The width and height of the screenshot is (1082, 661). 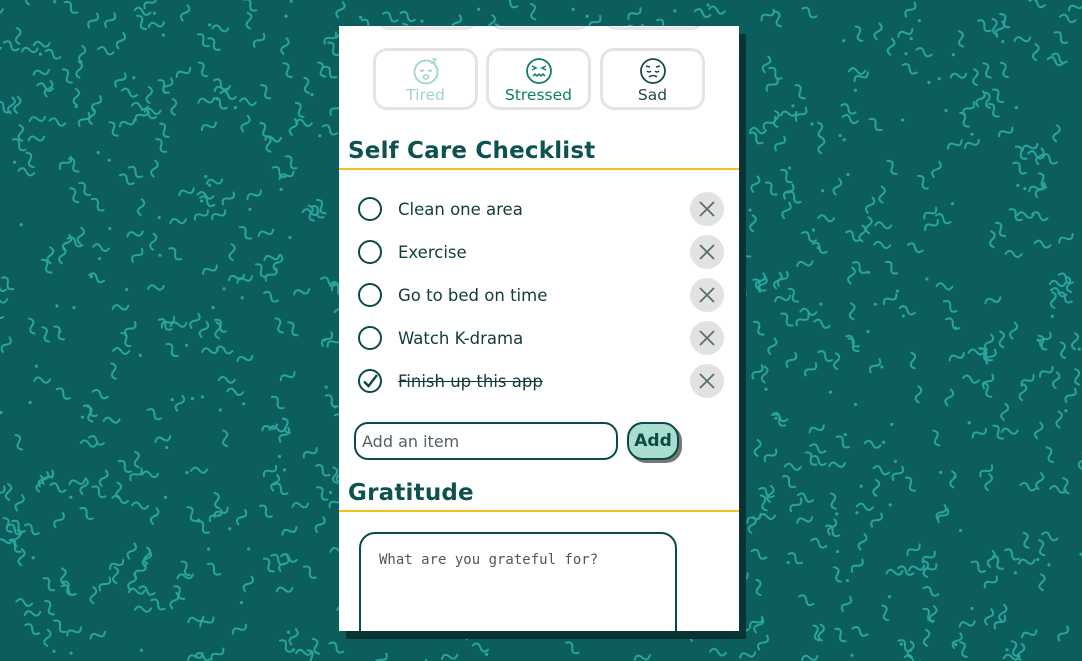 What do you see at coordinates (518, 581) in the screenshot?
I see `gratitude-textarea` at bounding box center [518, 581].